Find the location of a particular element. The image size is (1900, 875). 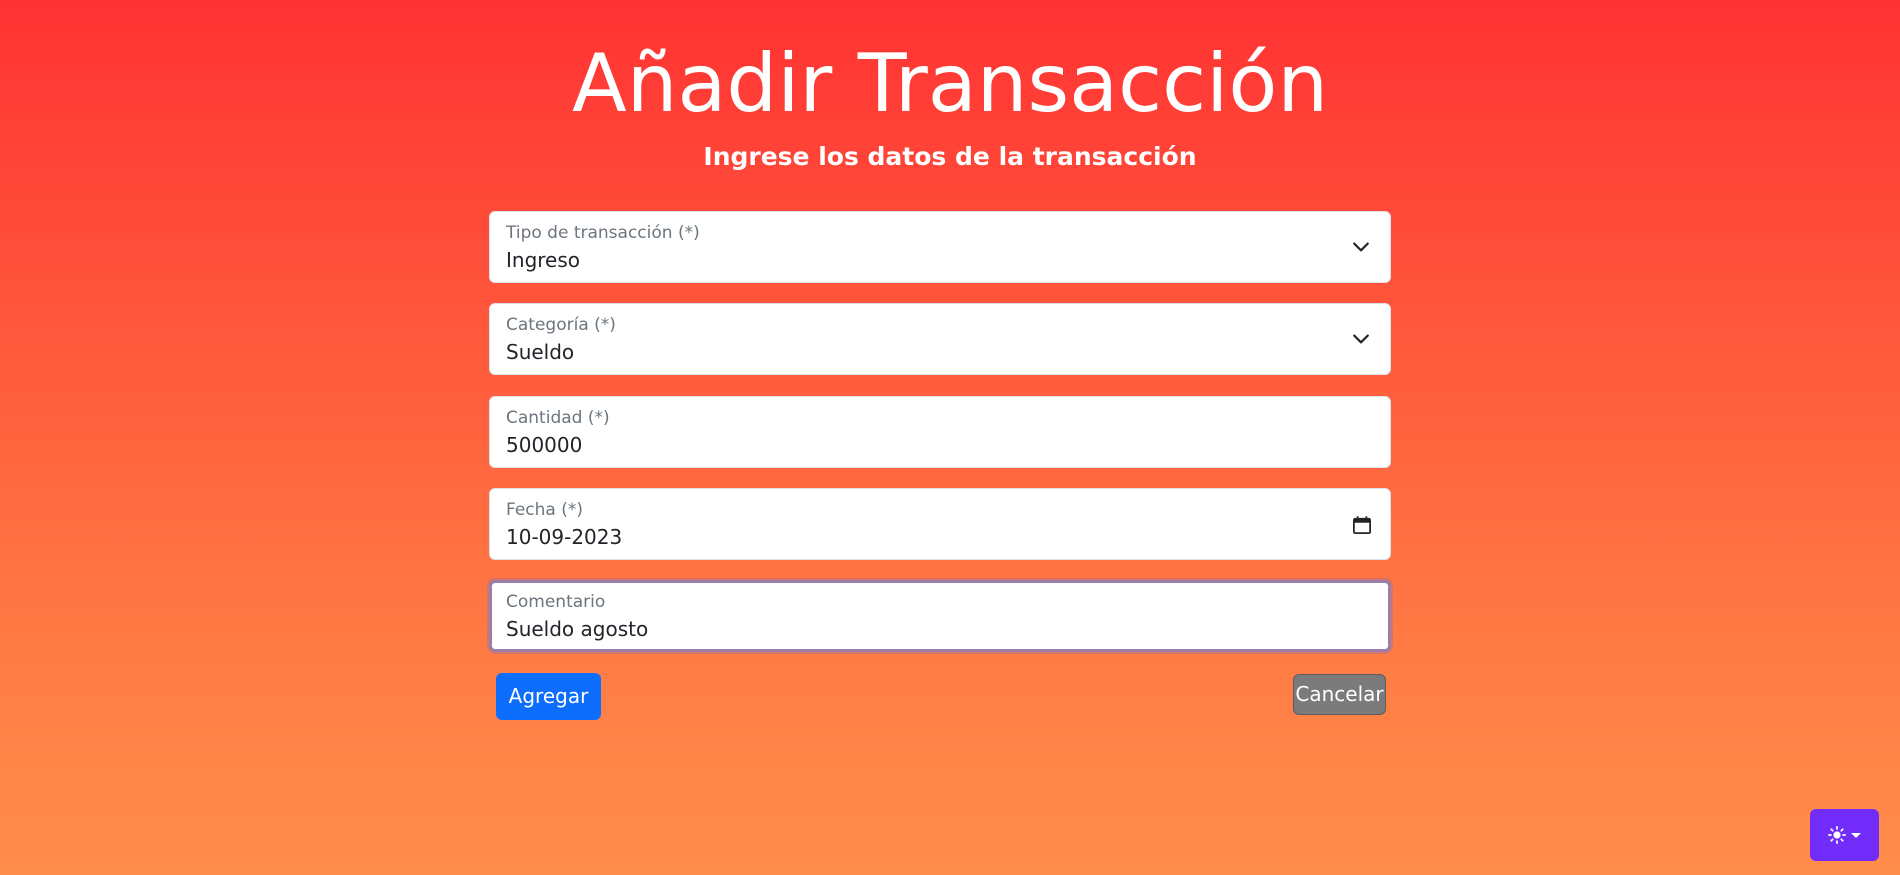

cancel-button: Cancelar is located at coordinates (1339, 694).